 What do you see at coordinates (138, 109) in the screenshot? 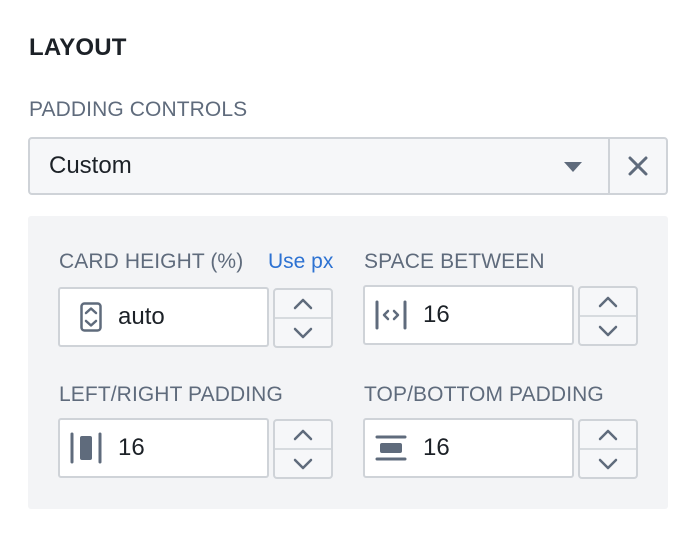
I see `padding-controls-label: PADDING CONTROLS` at bounding box center [138, 109].